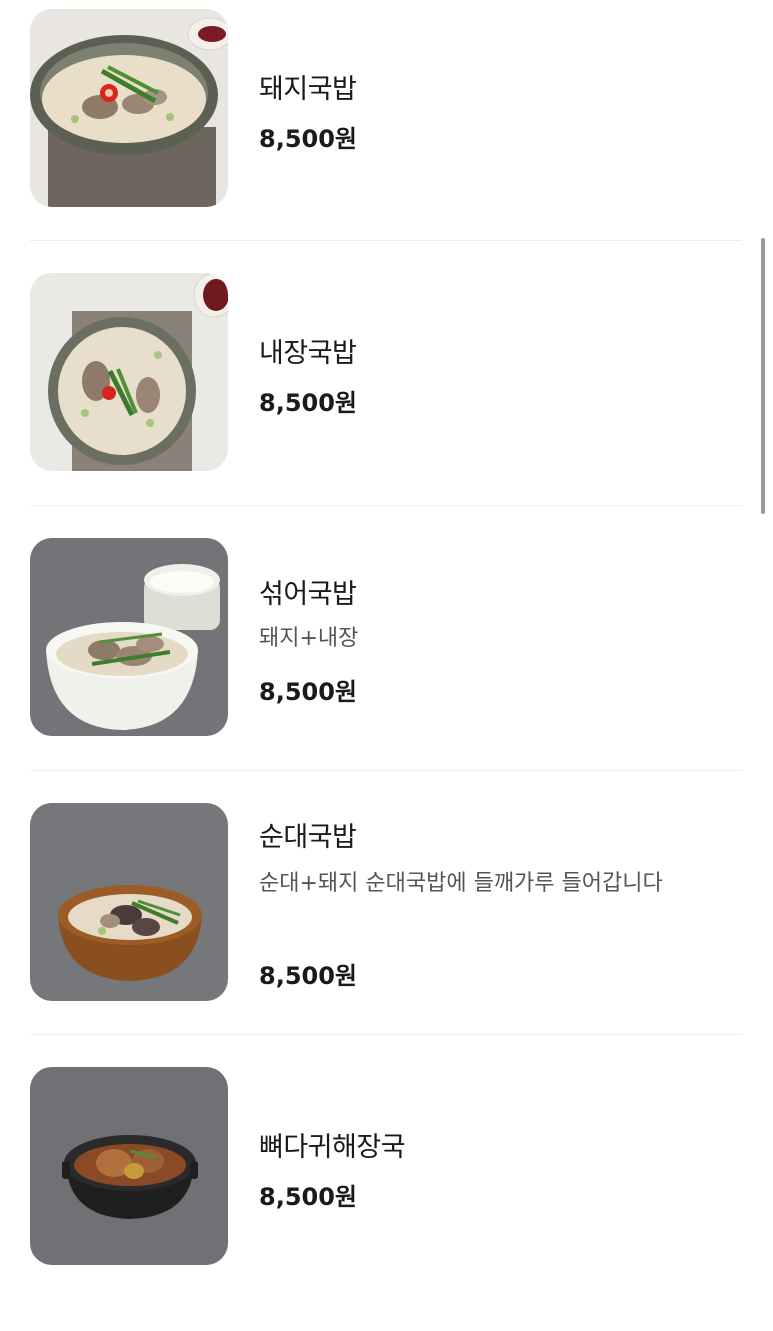 This screenshot has width=773, height=1331. I want to click on sundae-gukbap-photo, so click(129, 902).